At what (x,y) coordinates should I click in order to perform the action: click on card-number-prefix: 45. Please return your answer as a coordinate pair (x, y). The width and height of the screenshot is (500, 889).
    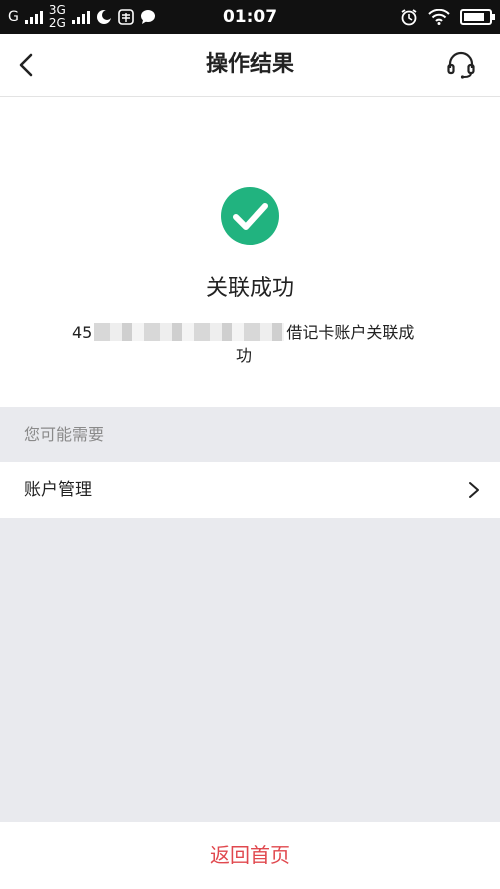
    Looking at the image, I should click on (82, 332).